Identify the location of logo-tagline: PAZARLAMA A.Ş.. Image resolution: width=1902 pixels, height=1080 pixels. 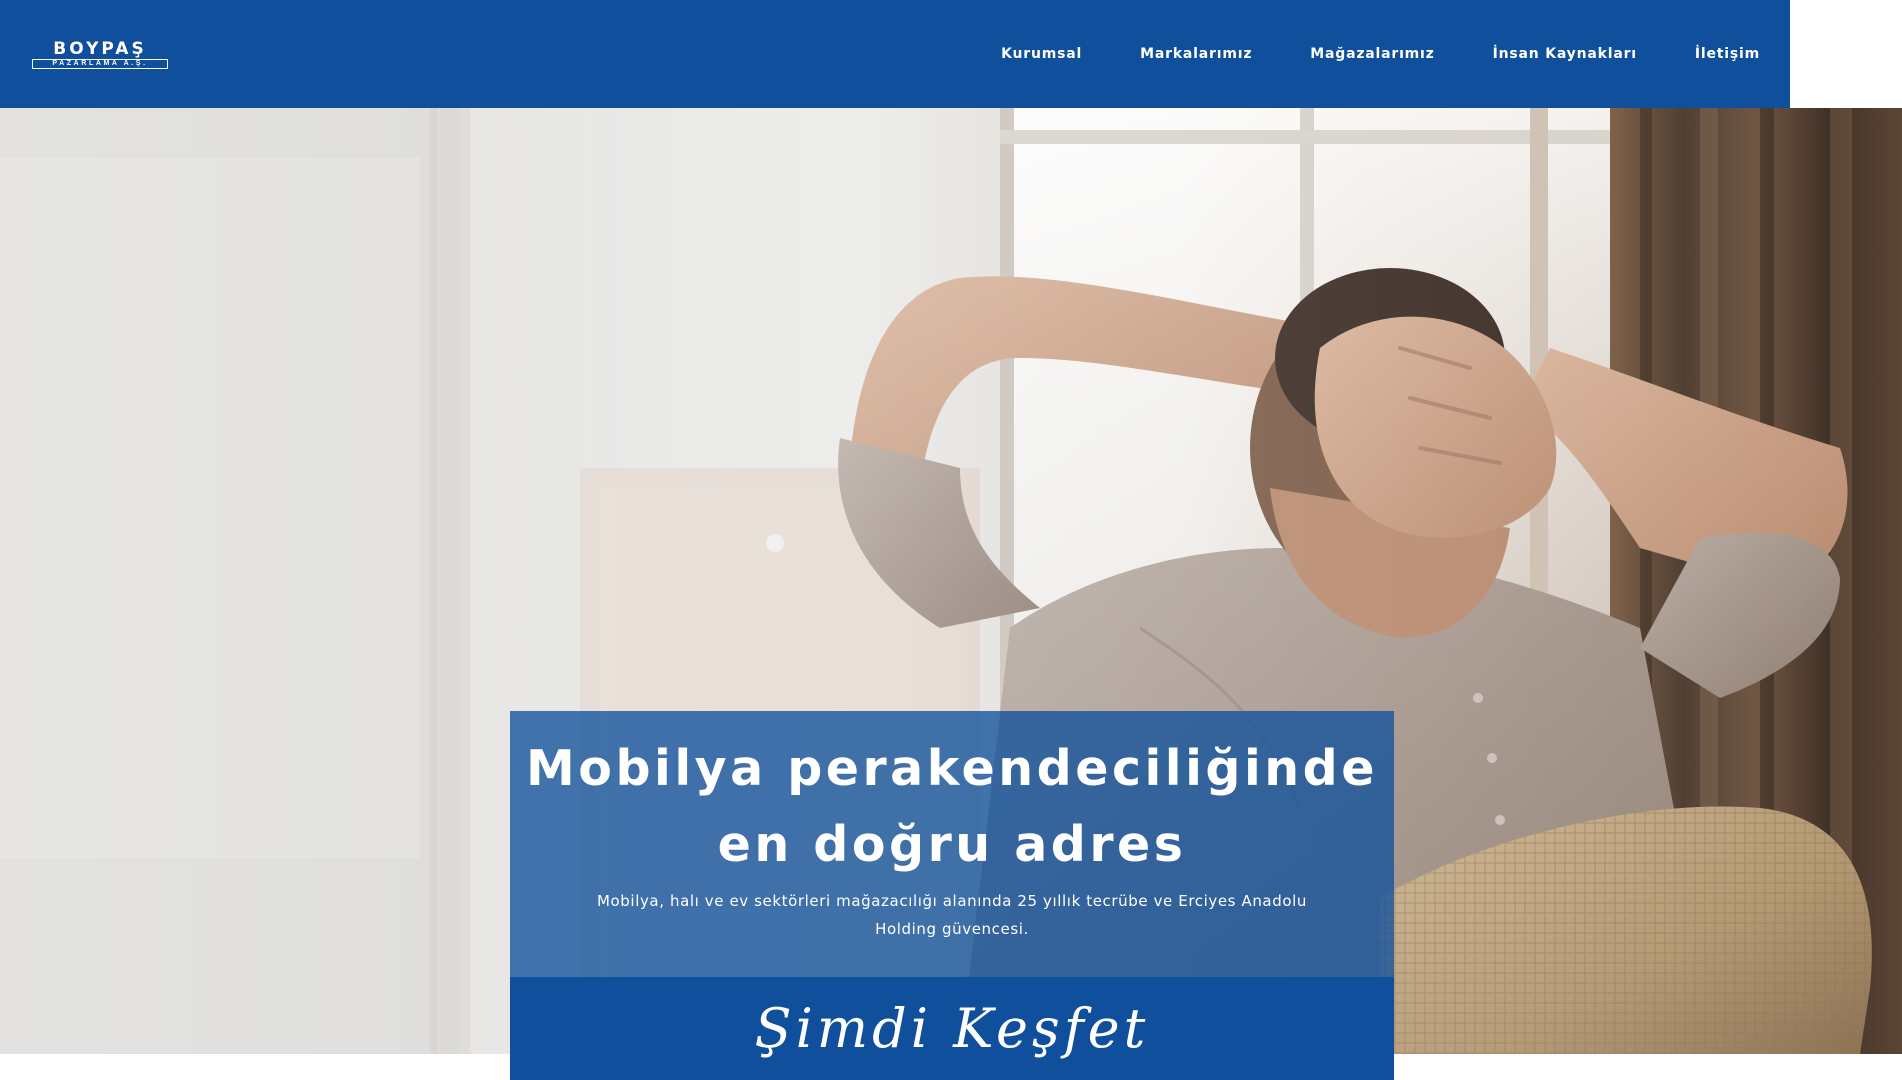
(100, 64).